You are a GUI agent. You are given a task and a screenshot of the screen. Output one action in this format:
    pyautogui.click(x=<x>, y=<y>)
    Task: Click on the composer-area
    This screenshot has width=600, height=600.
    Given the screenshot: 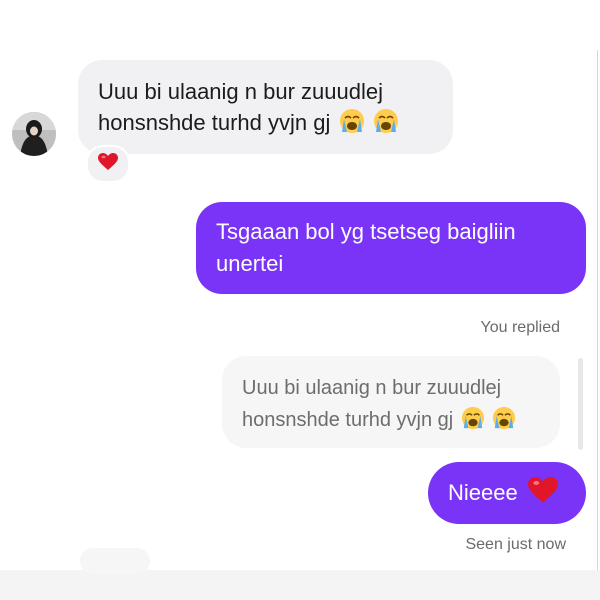 What is the action you would take?
    pyautogui.click(x=300, y=574)
    